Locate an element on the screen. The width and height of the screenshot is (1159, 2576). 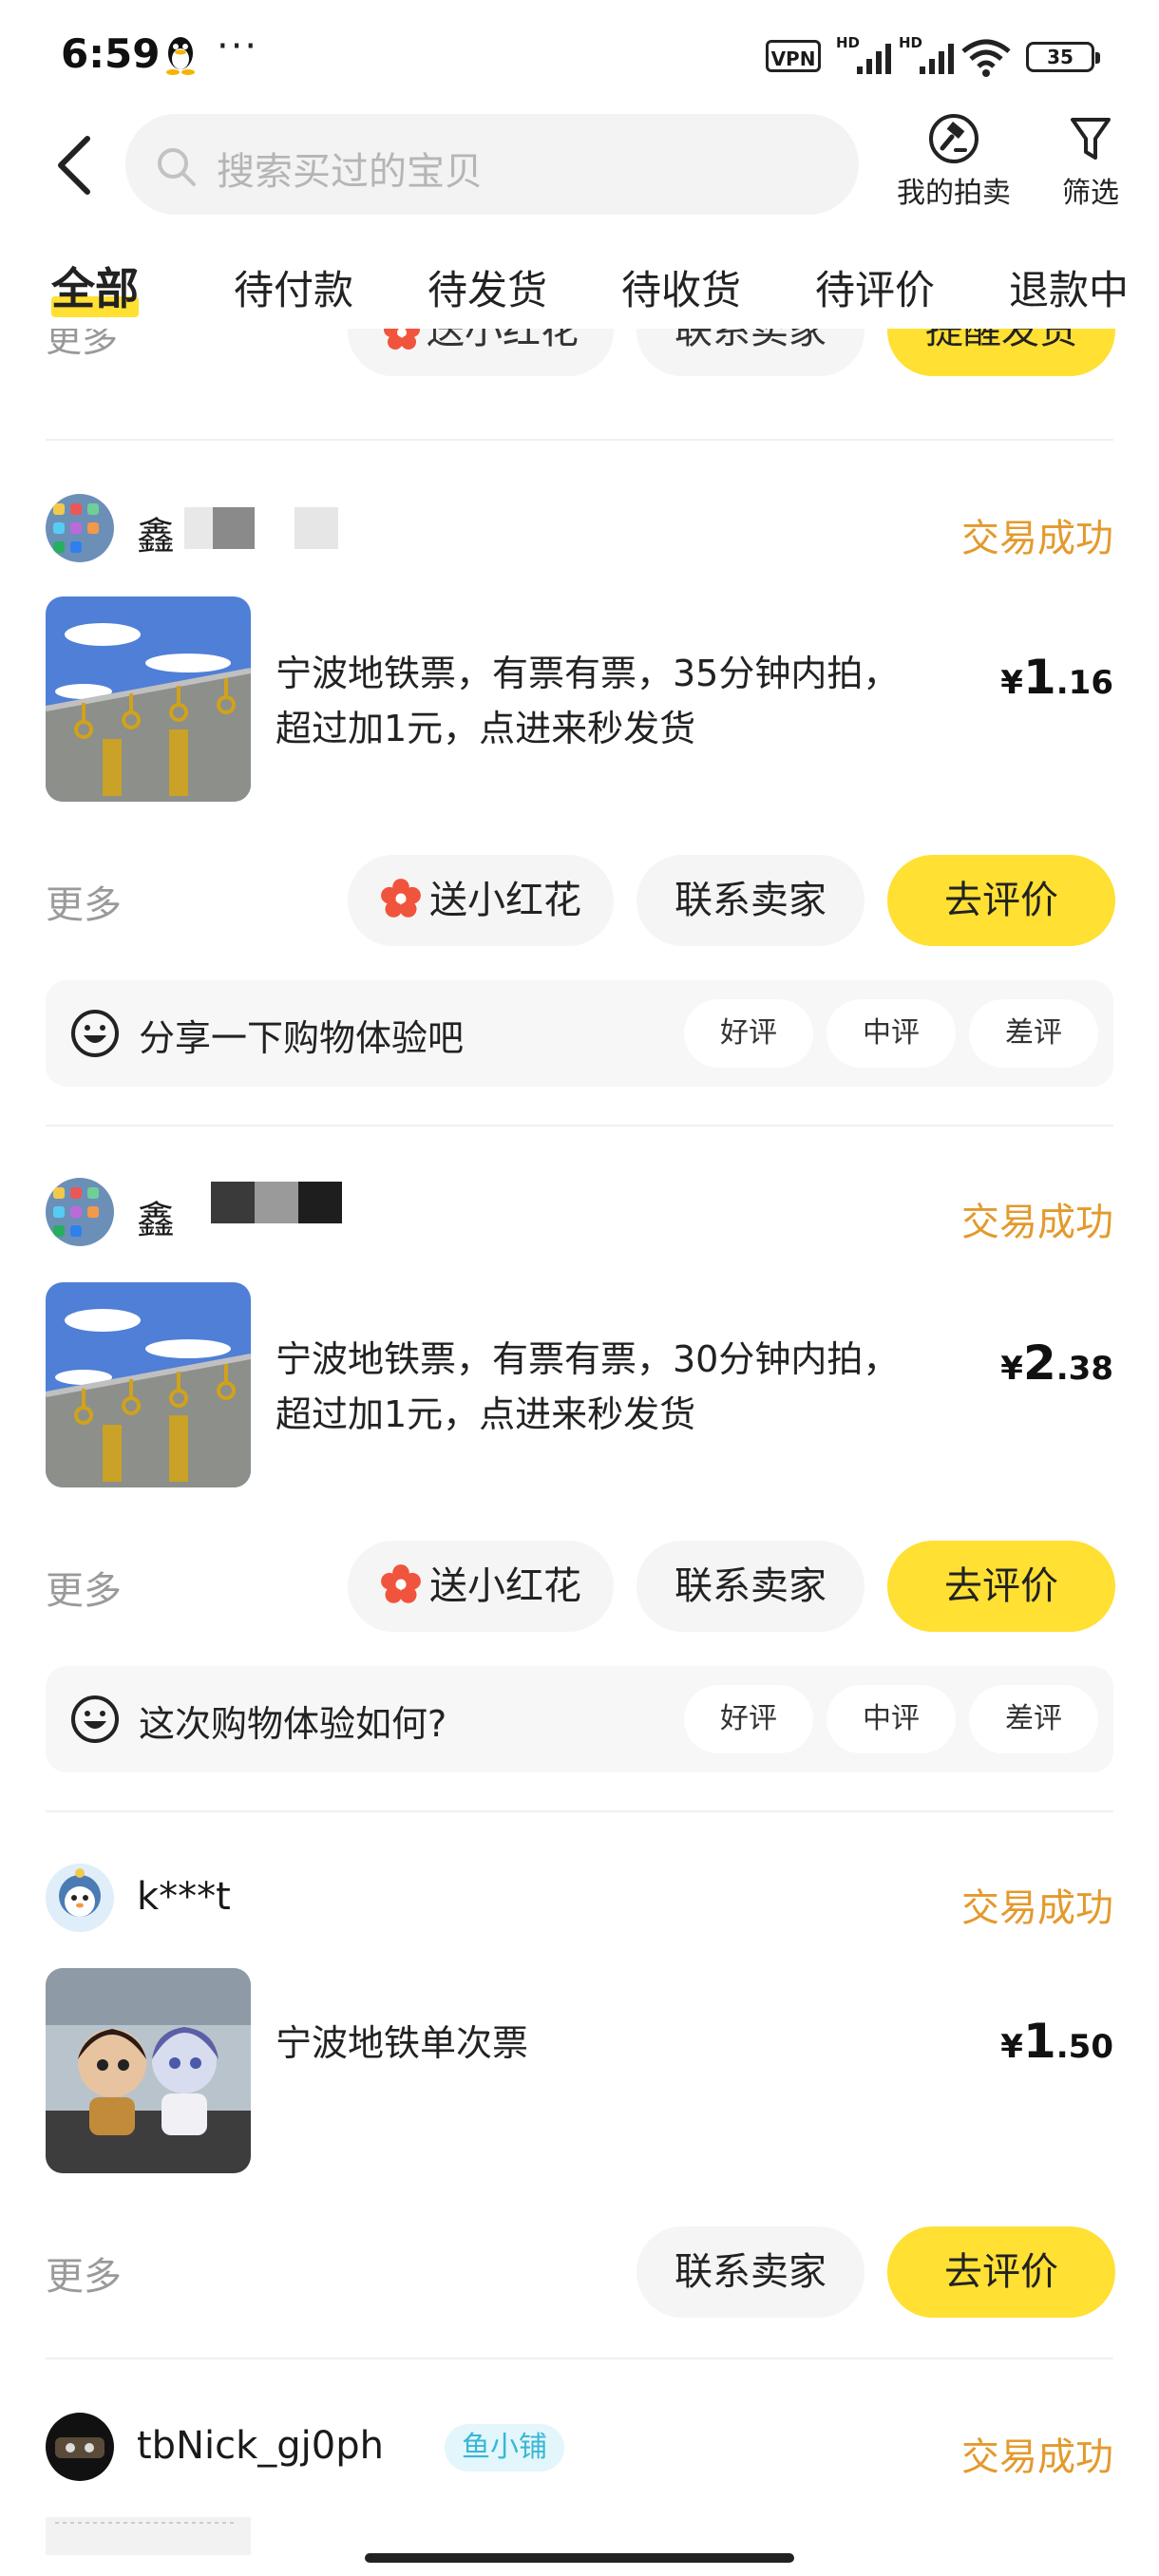
status-bar: 6:59 ··· VPN HD HD 35 is located at coordinates (579, 57).